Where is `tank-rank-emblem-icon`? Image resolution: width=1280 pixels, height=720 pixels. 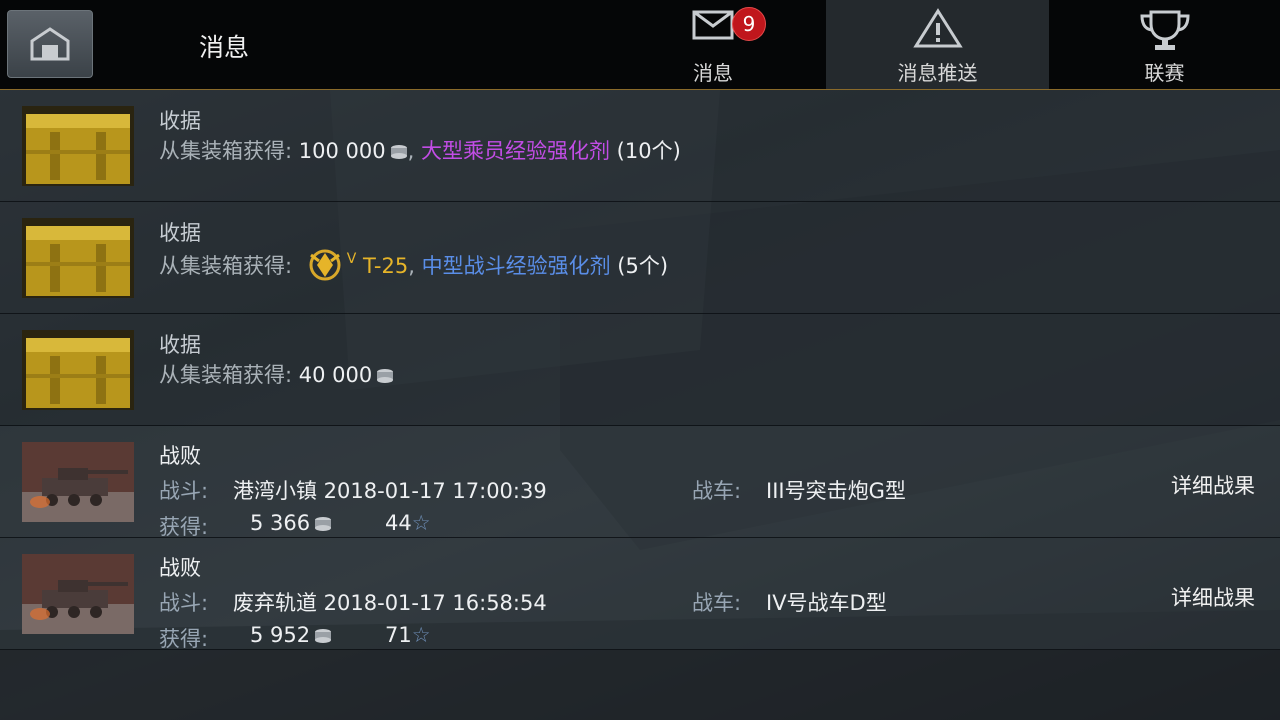
tank-rank-emblem-icon is located at coordinates (325, 265).